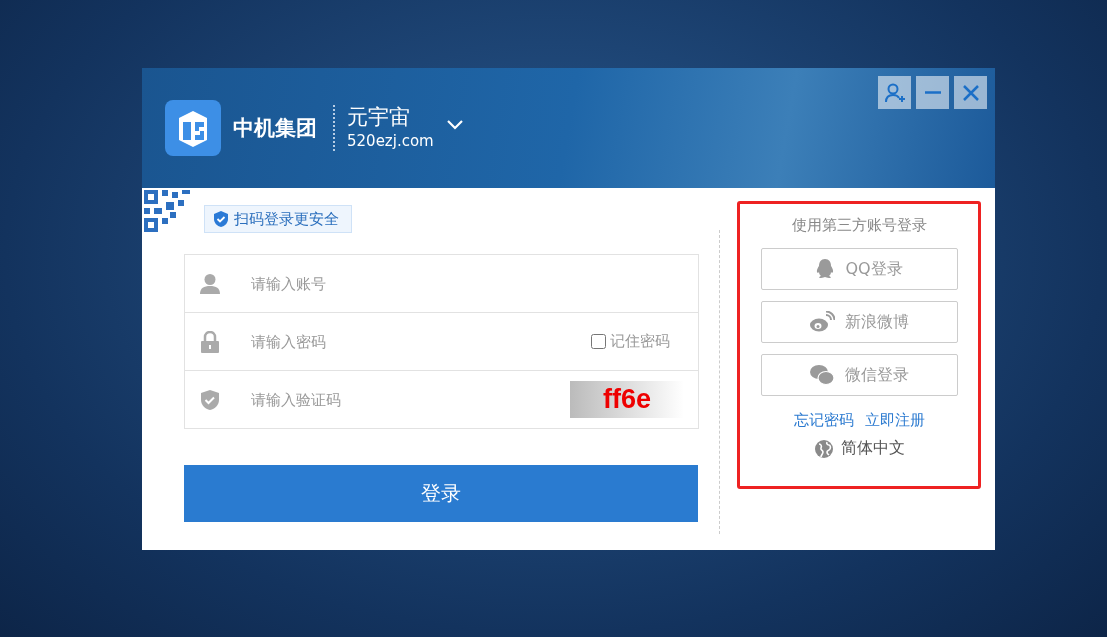 The image size is (1107, 637). I want to click on close-icon, so click(970, 92).